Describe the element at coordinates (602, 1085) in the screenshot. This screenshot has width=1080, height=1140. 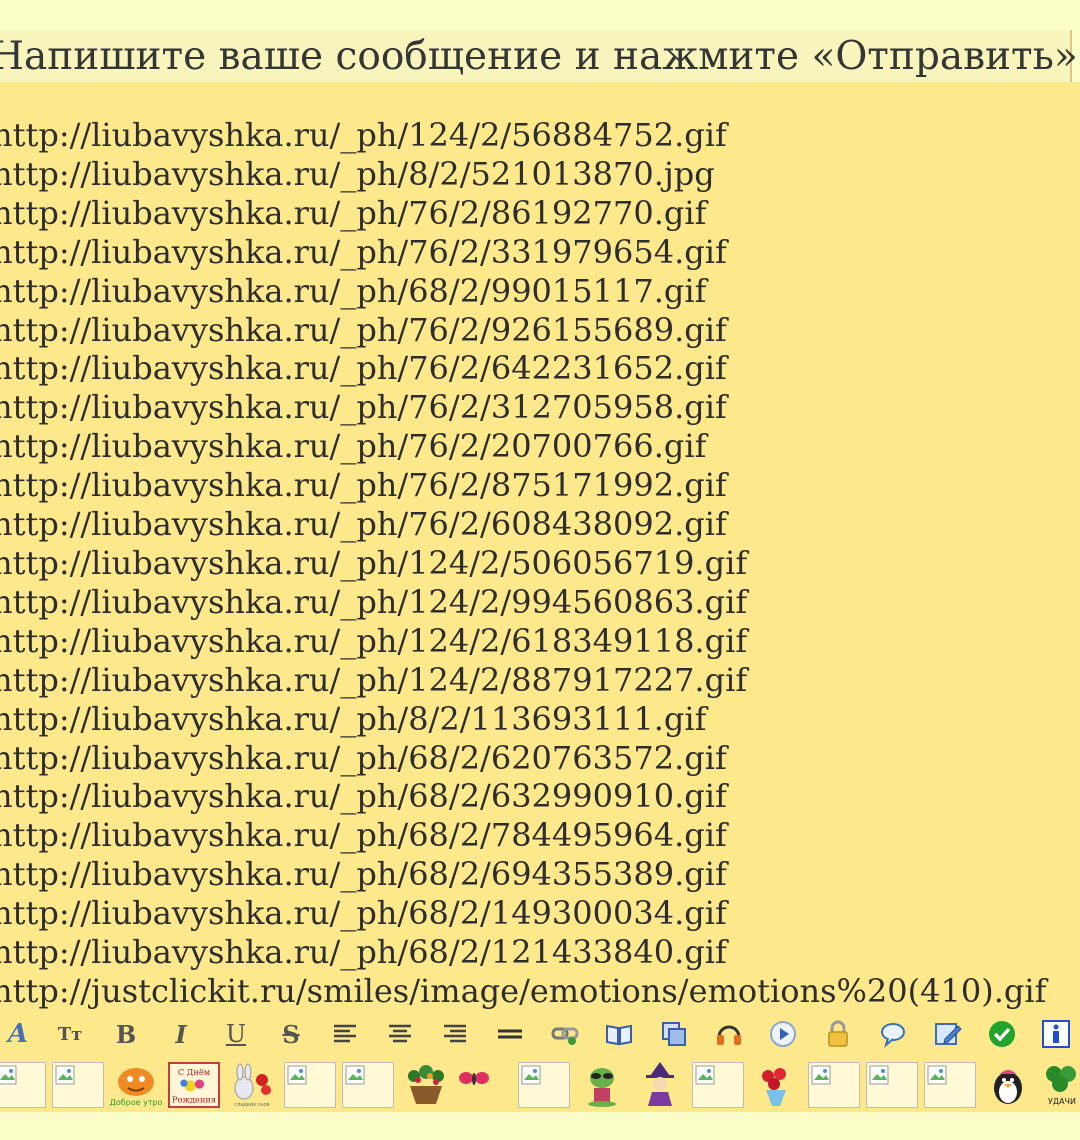
I see `frog-character-icon` at that location.